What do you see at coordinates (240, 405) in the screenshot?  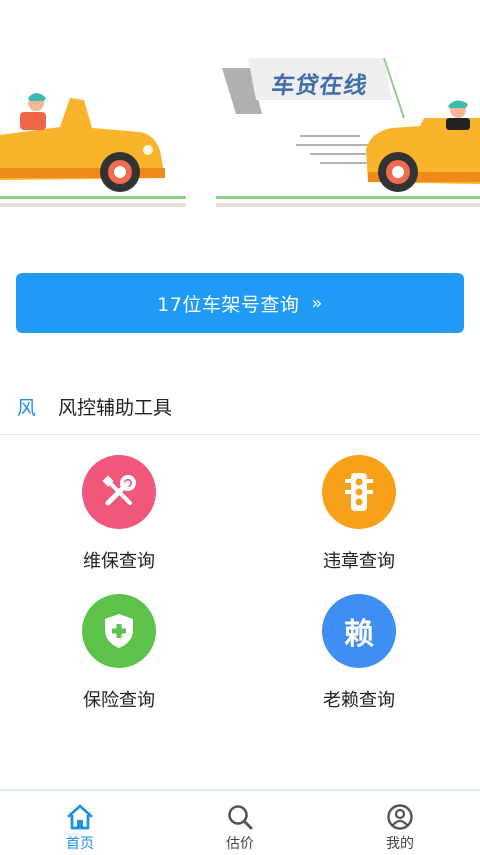 I see `section-header: 风 风控辅助工具` at bounding box center [240, 405].